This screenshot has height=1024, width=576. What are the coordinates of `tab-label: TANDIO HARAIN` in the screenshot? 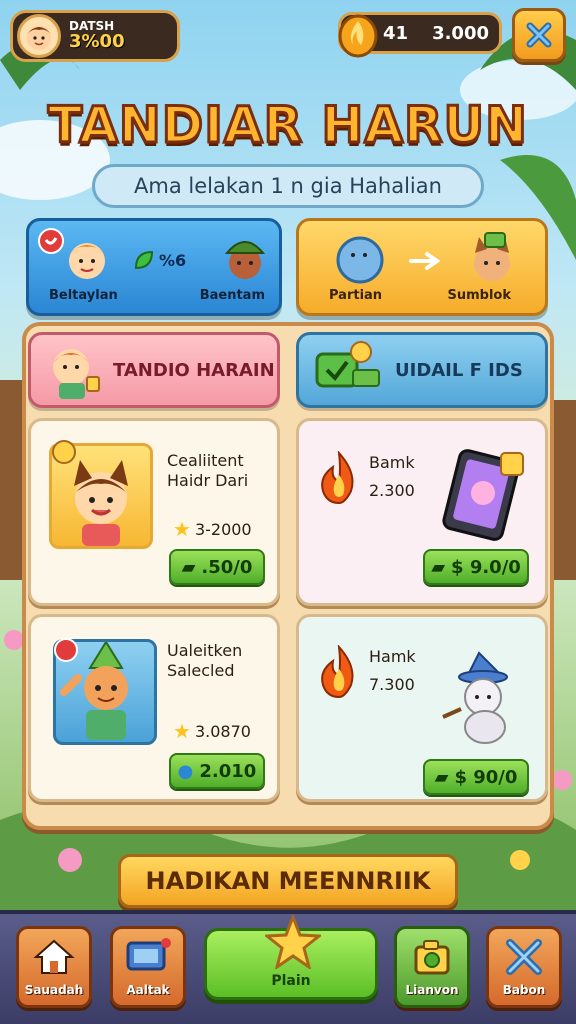 It's located at (194, 370).